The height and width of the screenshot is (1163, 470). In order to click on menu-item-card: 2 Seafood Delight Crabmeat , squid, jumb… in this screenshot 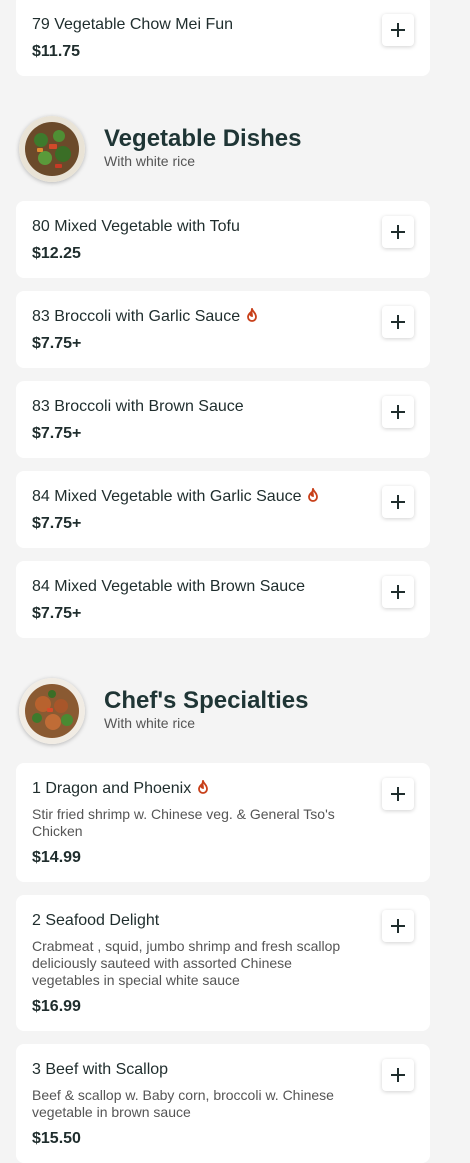, I will do `click(223, 963)`.